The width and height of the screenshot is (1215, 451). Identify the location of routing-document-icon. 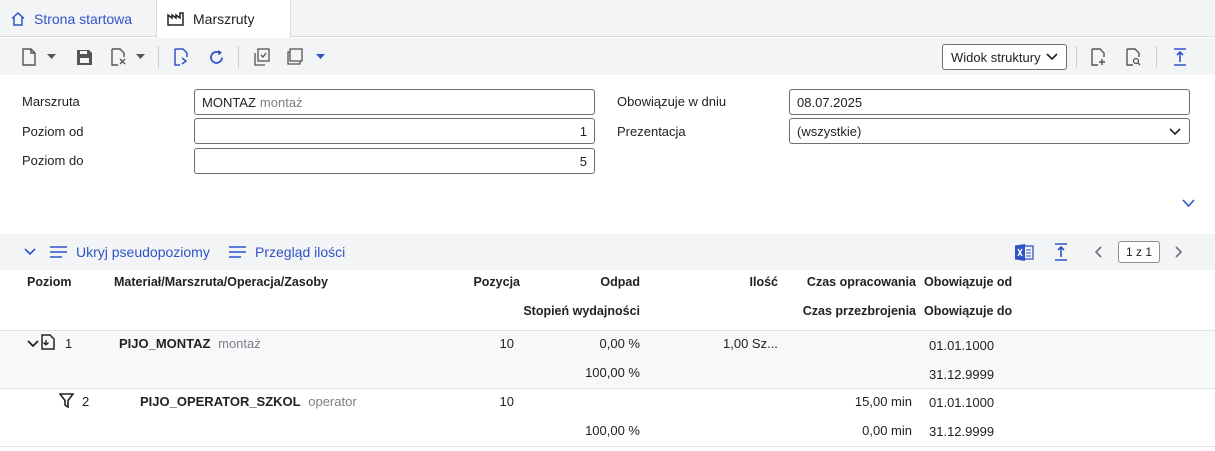
(48, 343).